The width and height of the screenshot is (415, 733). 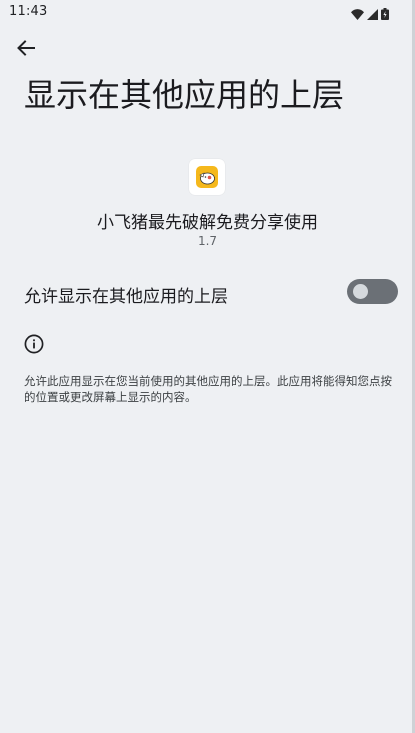 I want to click on app-icon, so click(x=207, y=177).